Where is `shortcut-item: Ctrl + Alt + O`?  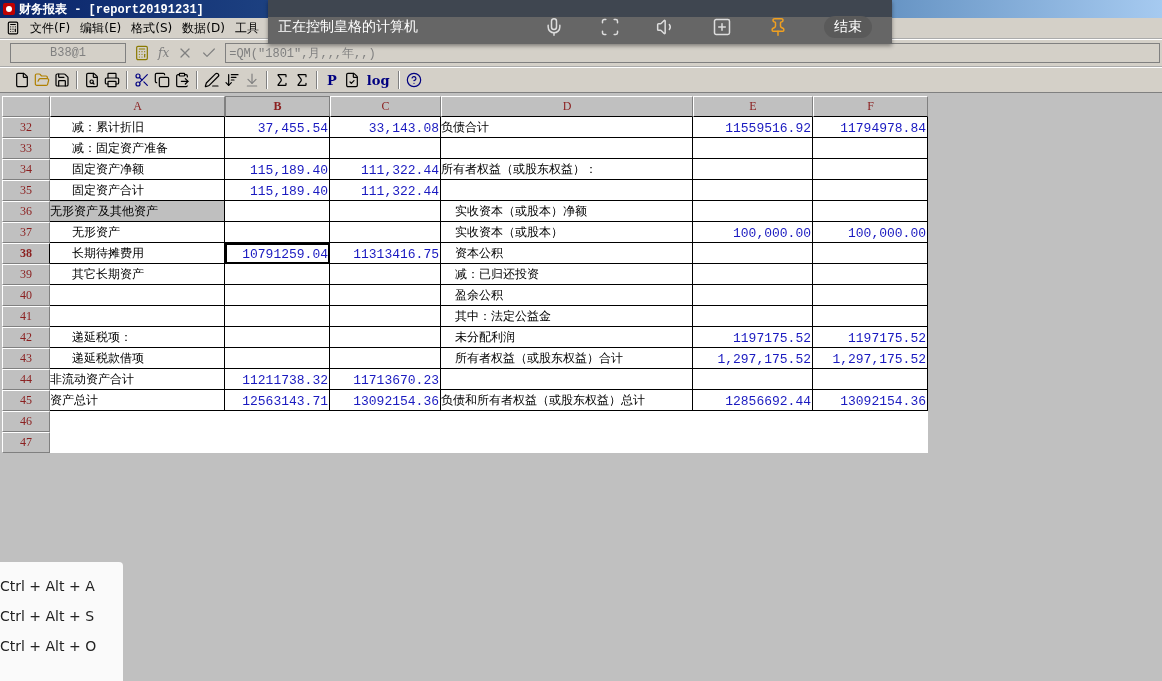
shortcut-item: Ctrl + Alt + O is located at coordinates (61, 646).